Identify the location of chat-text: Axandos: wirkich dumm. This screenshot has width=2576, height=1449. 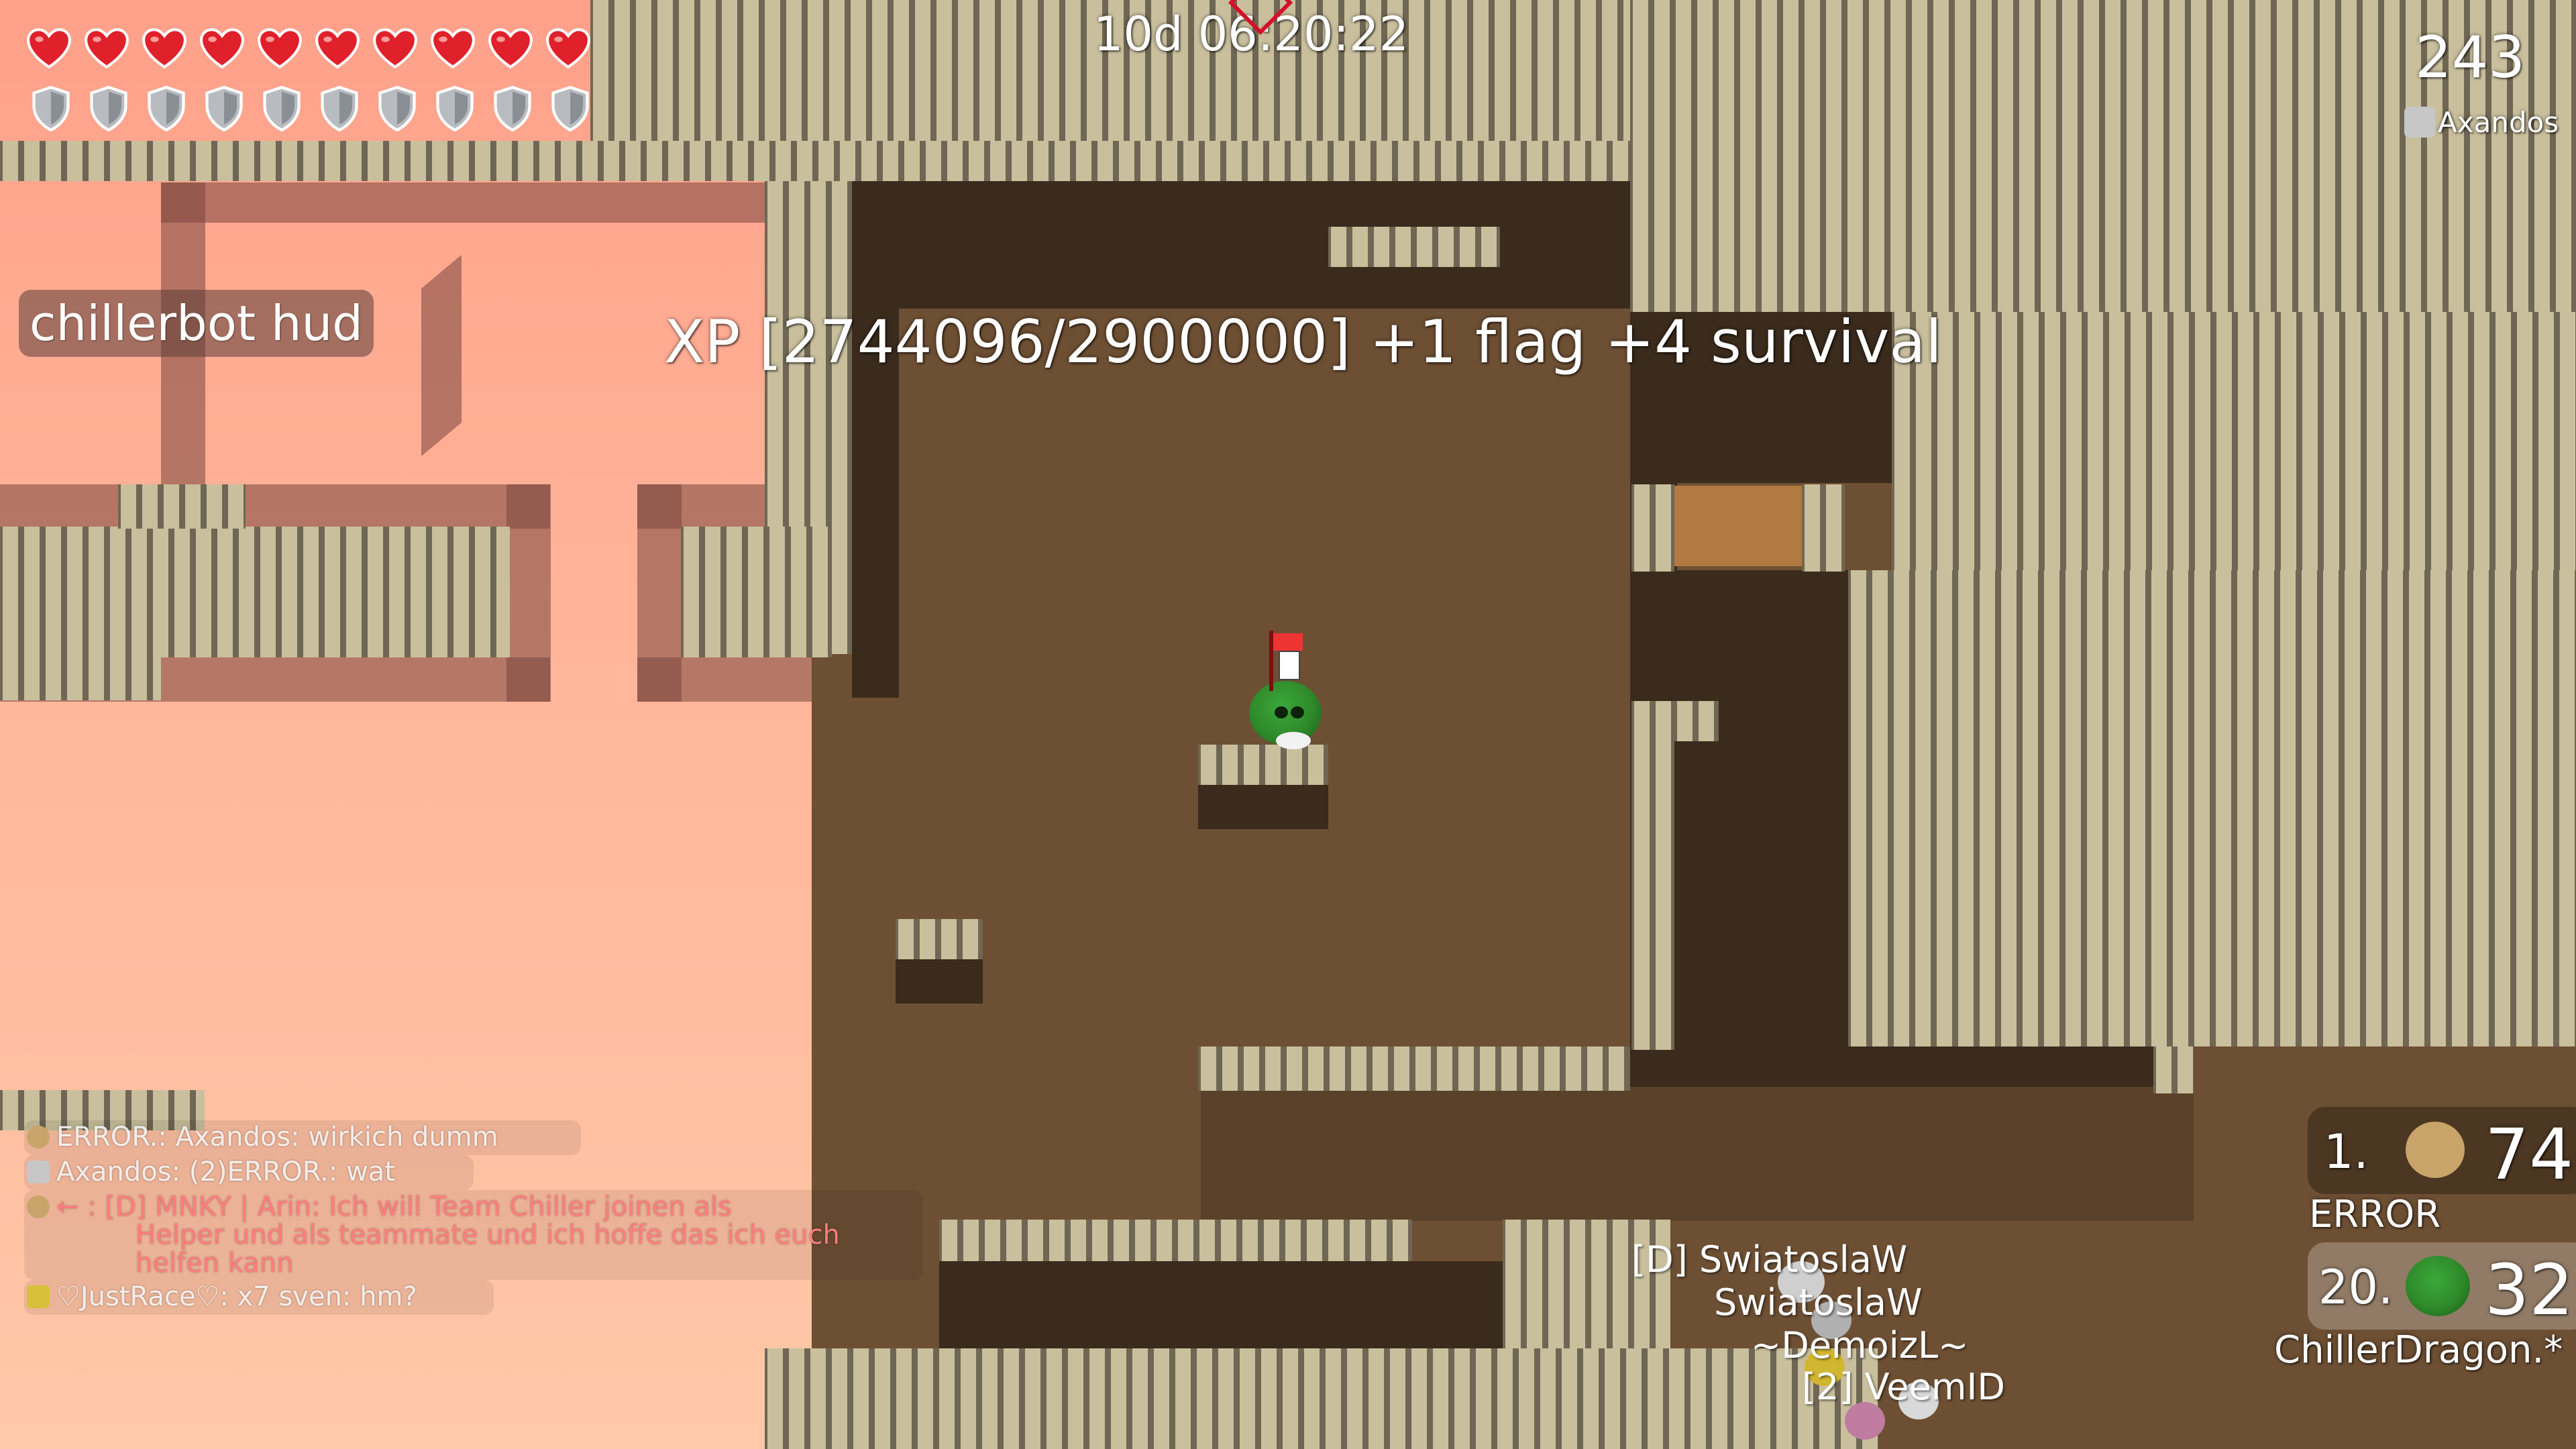
(336, 1137).